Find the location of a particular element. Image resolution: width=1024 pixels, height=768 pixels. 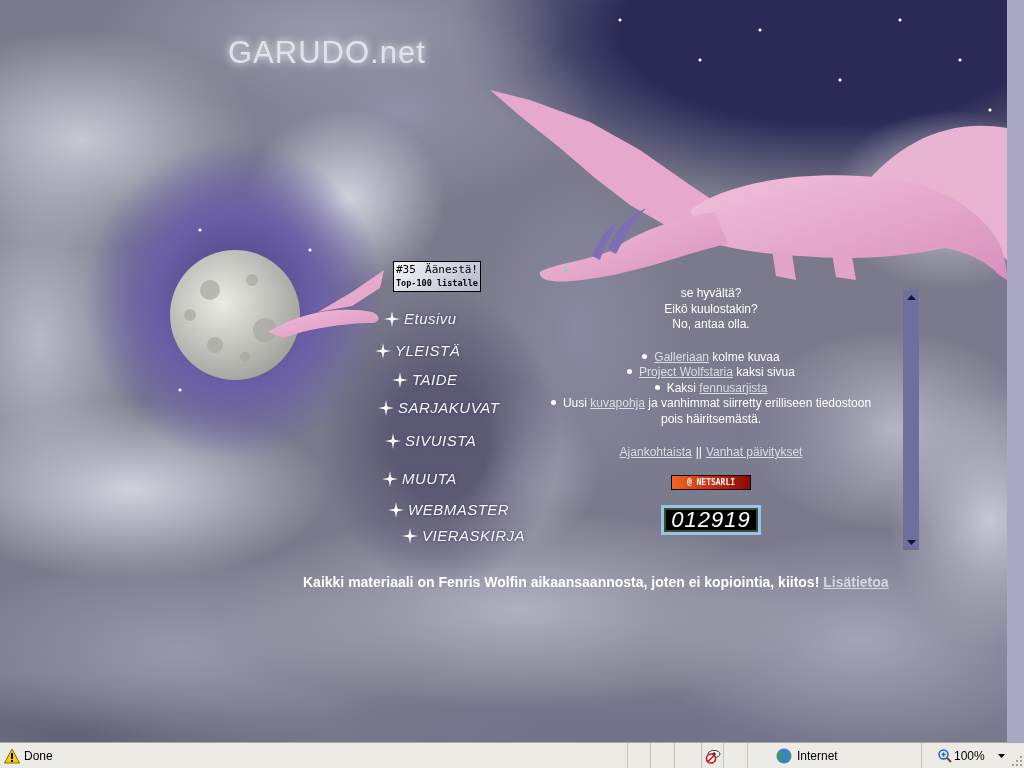

vote-badge: #35 Äänestä! Top-100 listalle is located at coordinates (437, 276).